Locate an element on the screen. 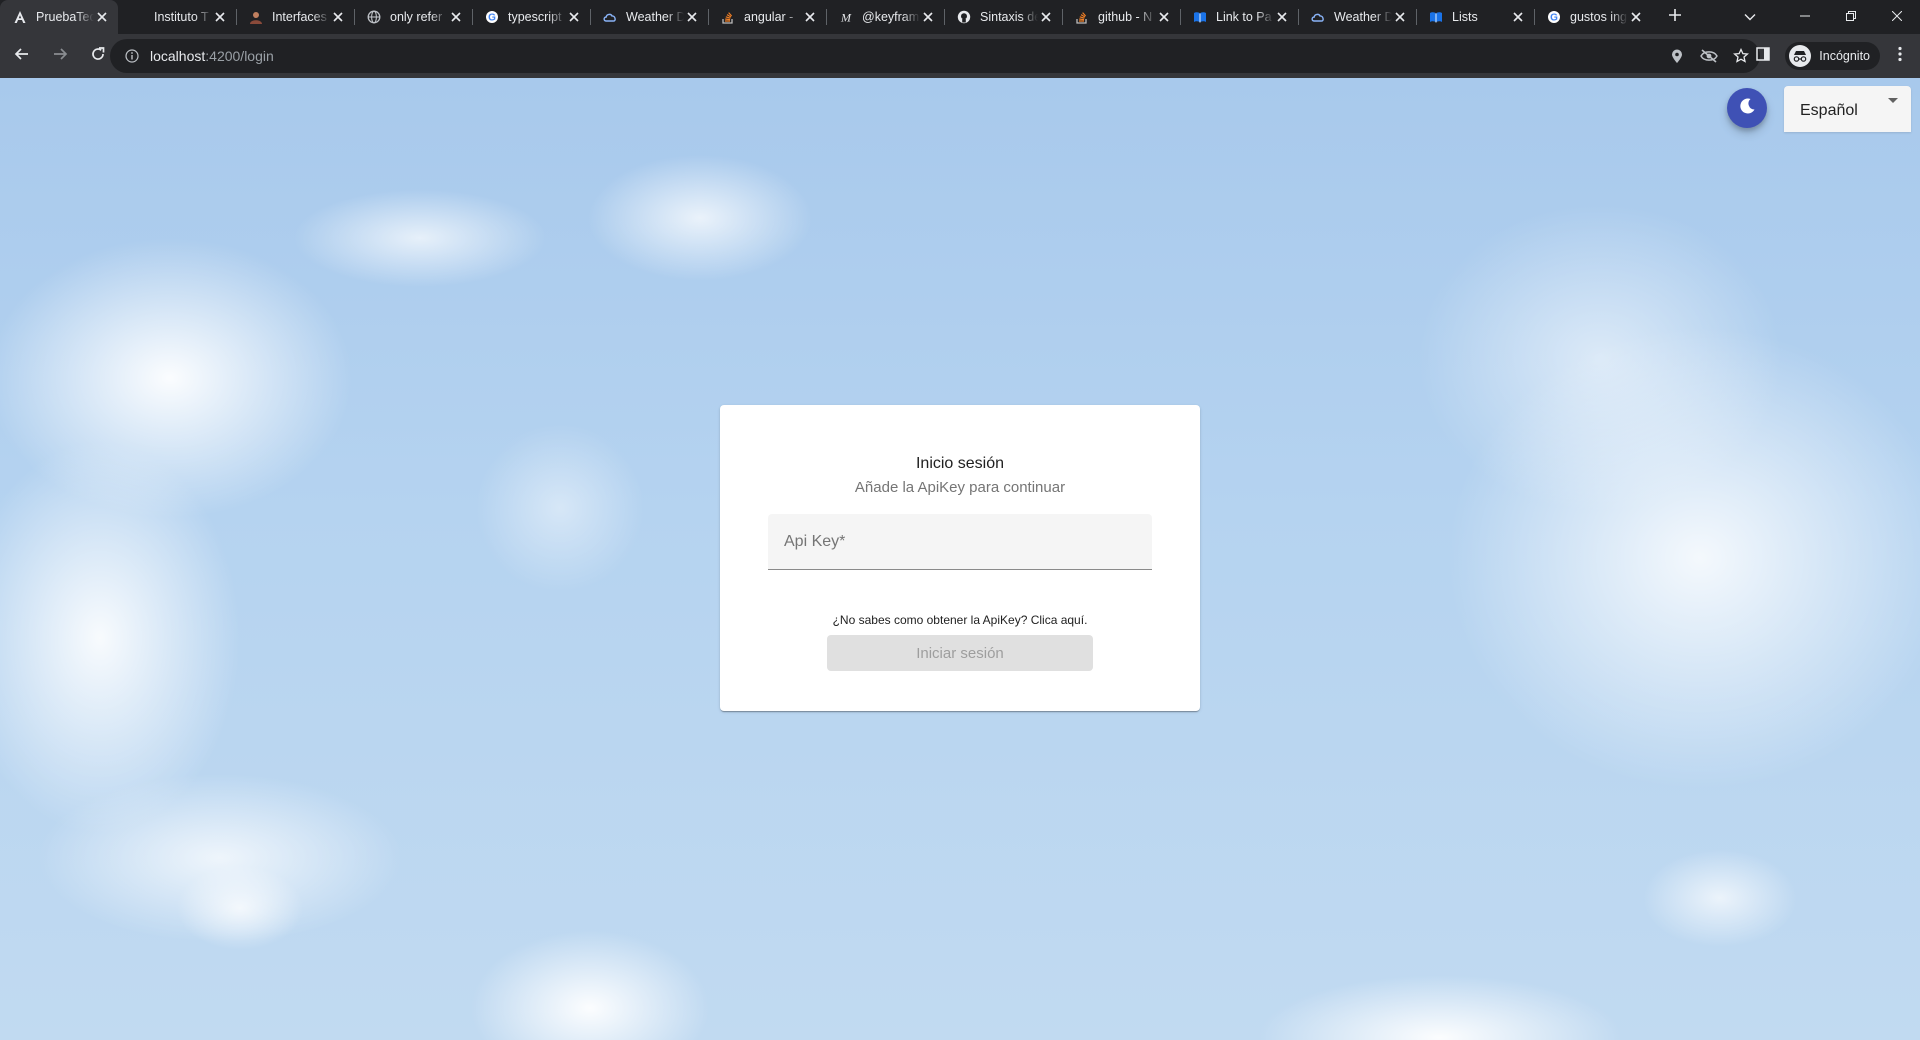 The width and height of the screenshot is (1920, 1040). more-vert-icon is located at coordinates (1900, 56).